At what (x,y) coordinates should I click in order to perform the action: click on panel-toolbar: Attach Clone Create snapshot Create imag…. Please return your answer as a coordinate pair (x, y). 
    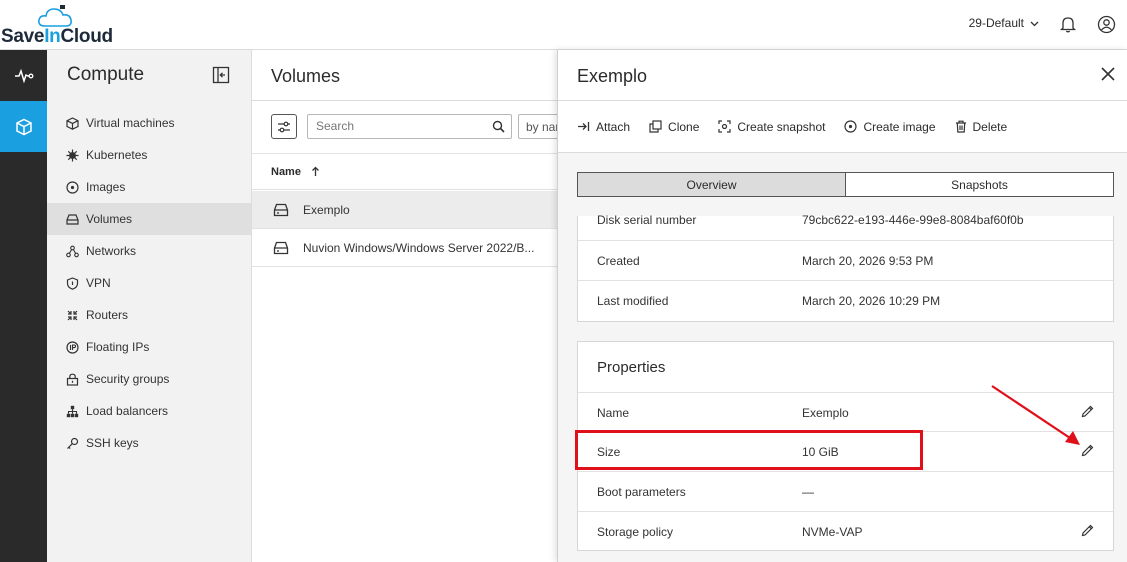
    Looking at the image, I should click on (842, 127).